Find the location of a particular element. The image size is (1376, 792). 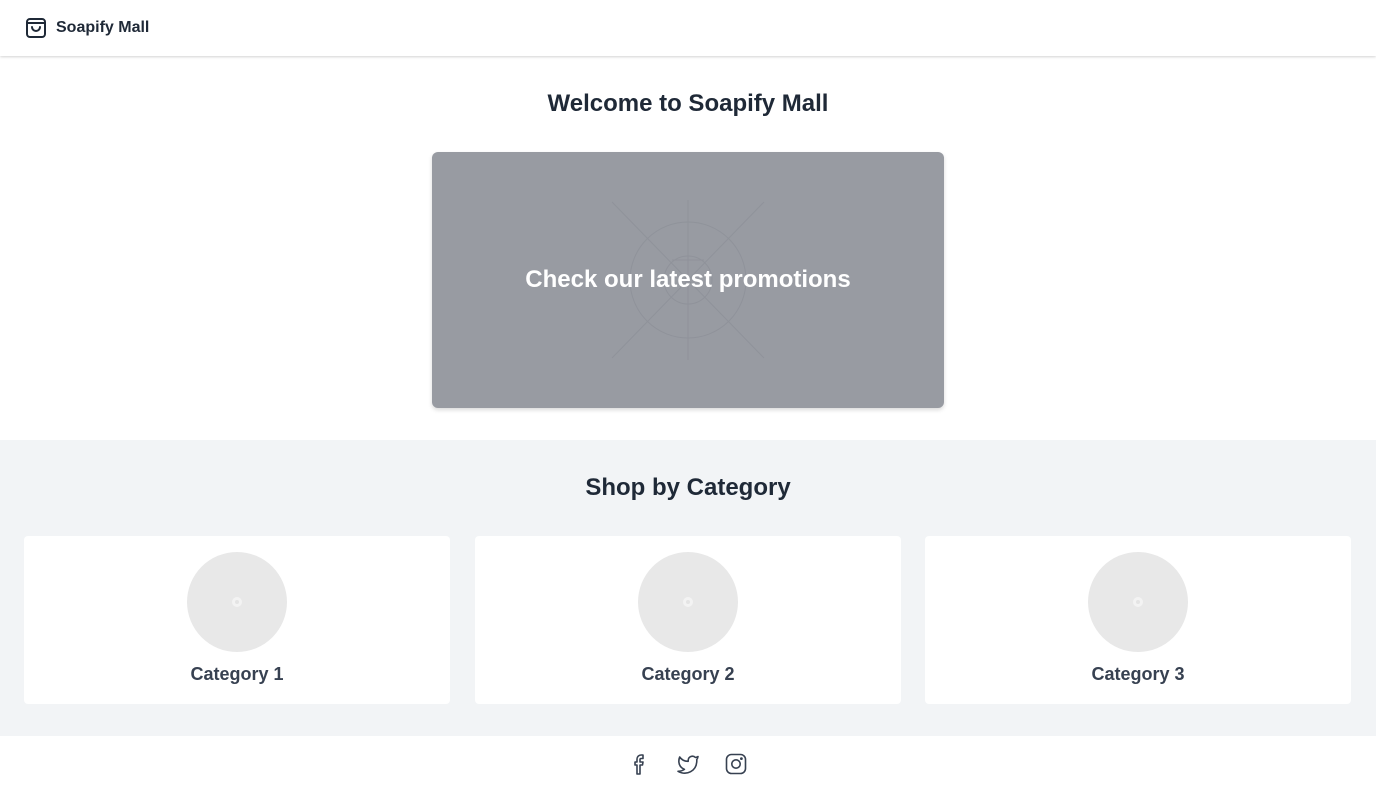

brand-logo-link: Soapify Mall is located at coordinates (86, 28).